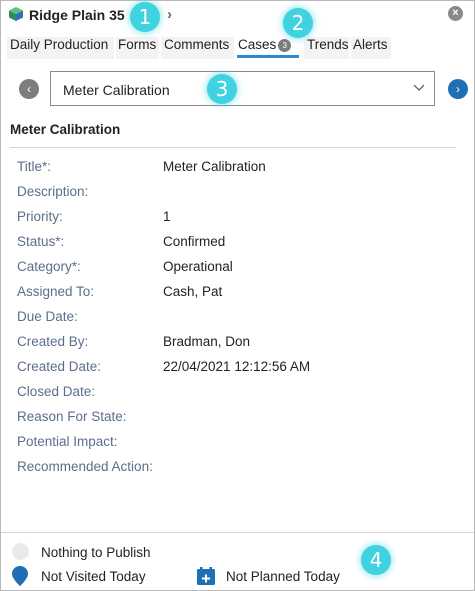 This screenshot has height=591, width=475. I want to click on chevron-left-icon: ‹, so click(29, 89).